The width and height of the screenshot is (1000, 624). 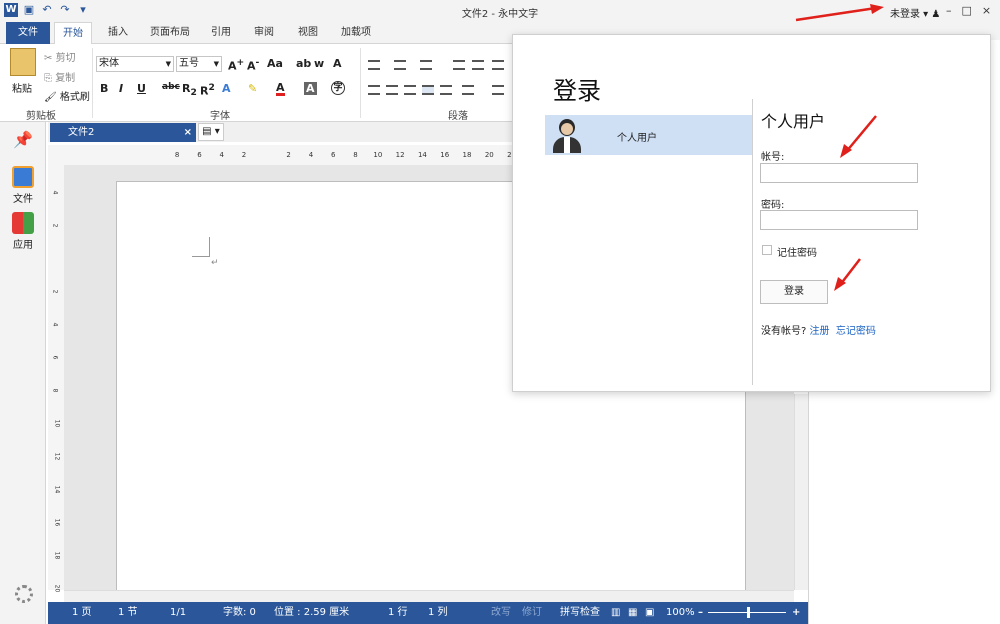 I want to click on text-effect-icon: A, so click(x=226, y=88).